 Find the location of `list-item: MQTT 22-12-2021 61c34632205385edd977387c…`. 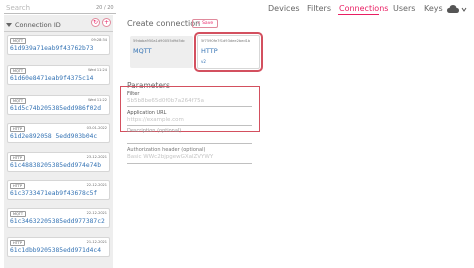

list-item: MQTT 22-12-2021 61c34632205385edd977387c… is located at coordinates (58, 218).